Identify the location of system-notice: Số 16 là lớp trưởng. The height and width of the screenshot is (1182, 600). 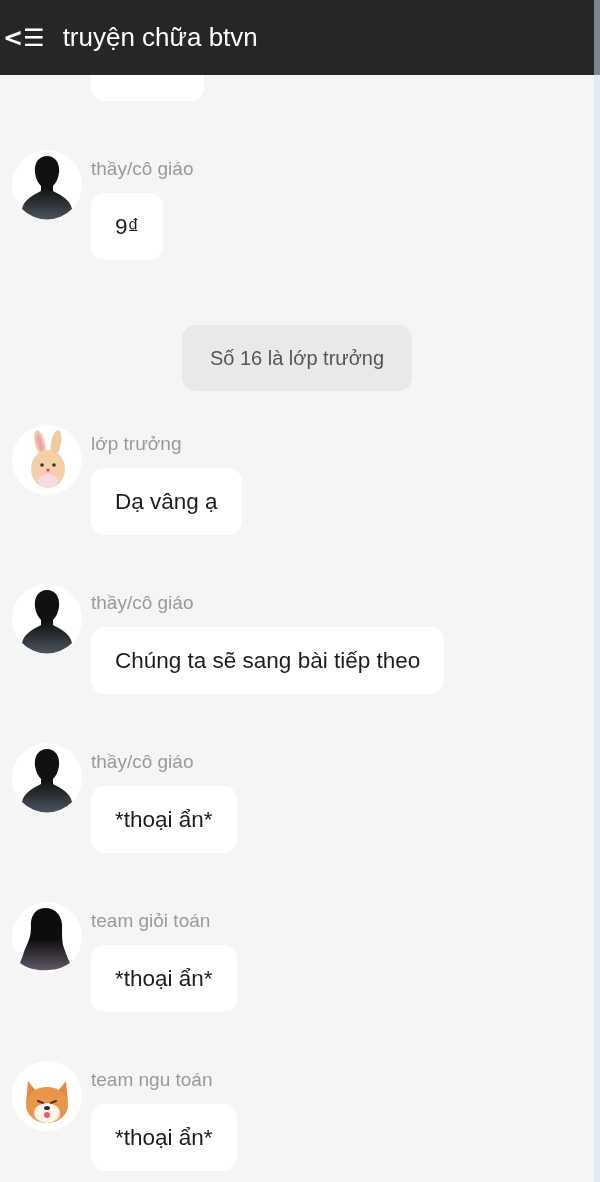
(297, 358).